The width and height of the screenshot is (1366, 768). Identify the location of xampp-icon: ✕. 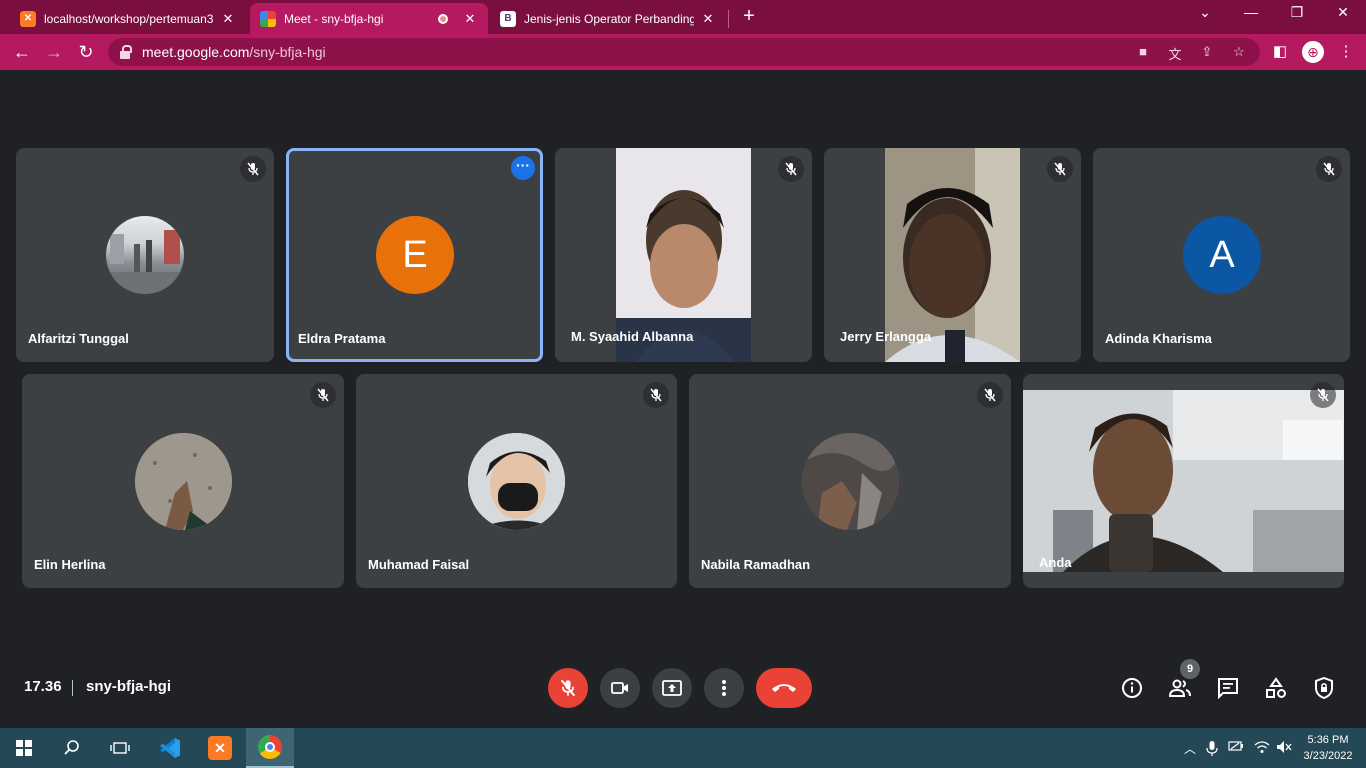
(28, 18).